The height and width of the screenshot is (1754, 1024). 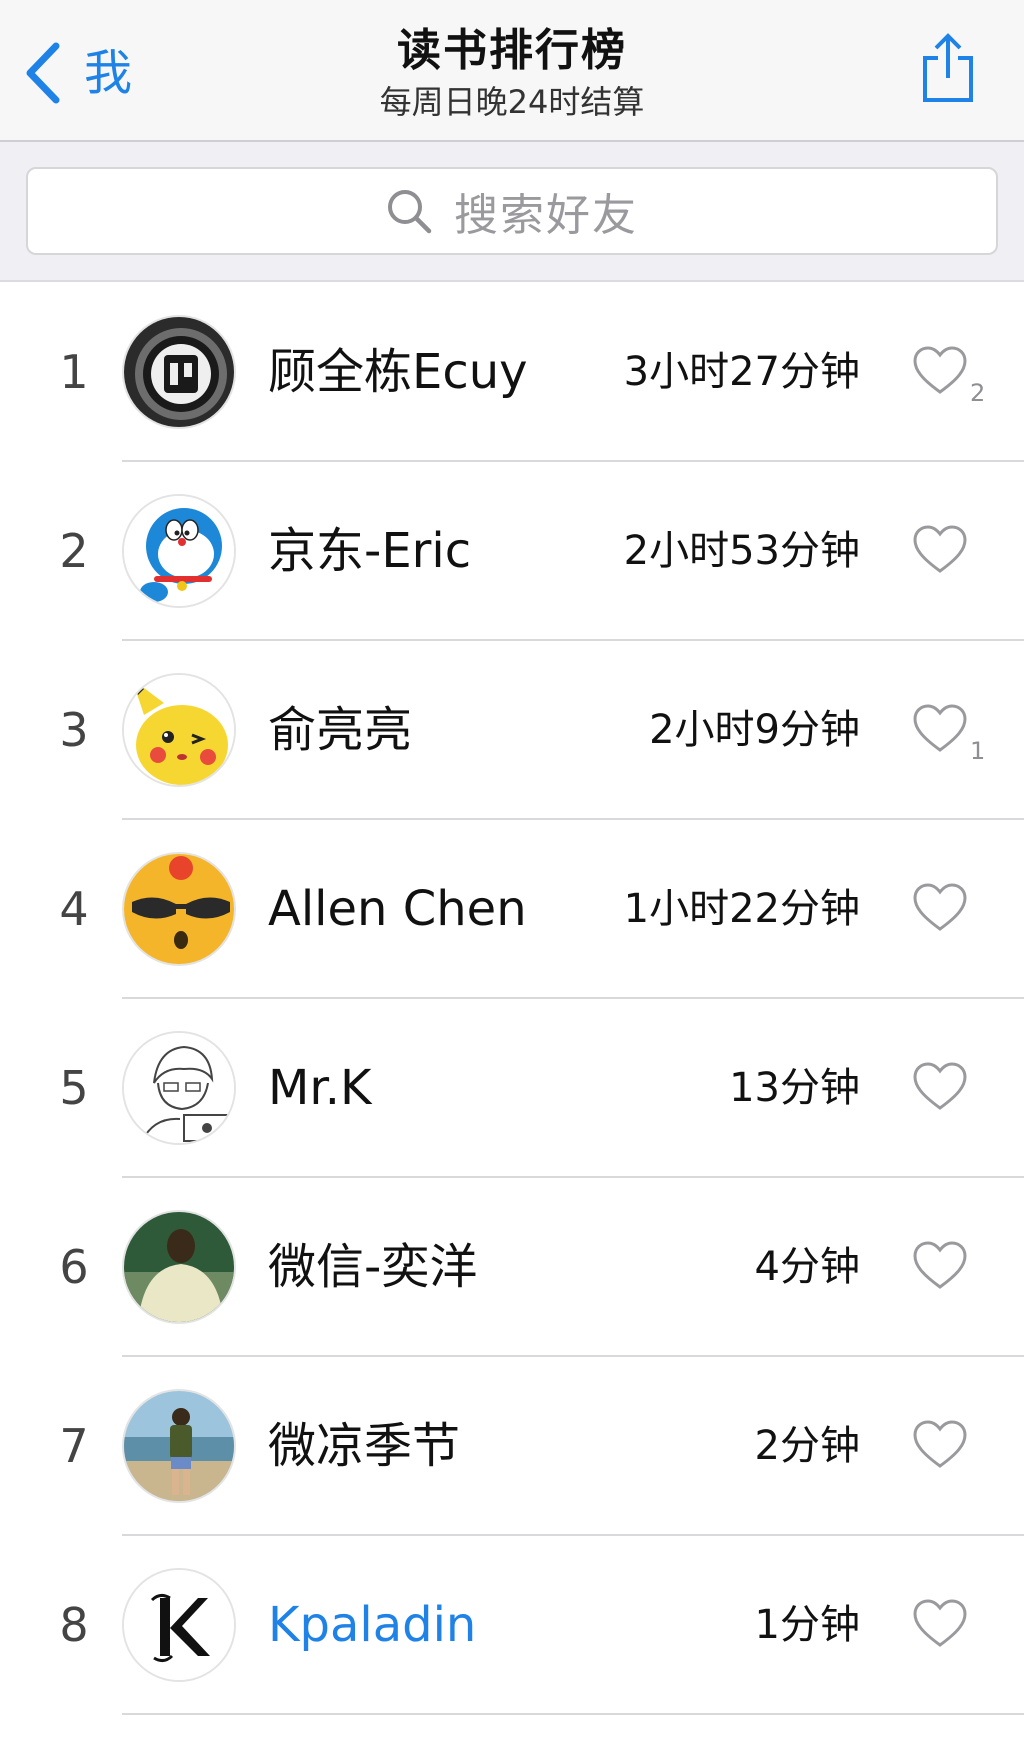 I want to click on rank-number: 5, so click(x=74, y=1088).